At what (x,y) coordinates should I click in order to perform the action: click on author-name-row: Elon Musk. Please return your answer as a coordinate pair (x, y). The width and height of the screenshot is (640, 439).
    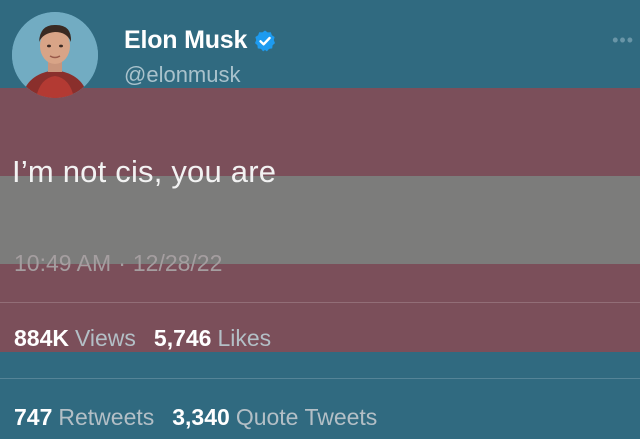
    Looking at the image, I should click on (200, 40).